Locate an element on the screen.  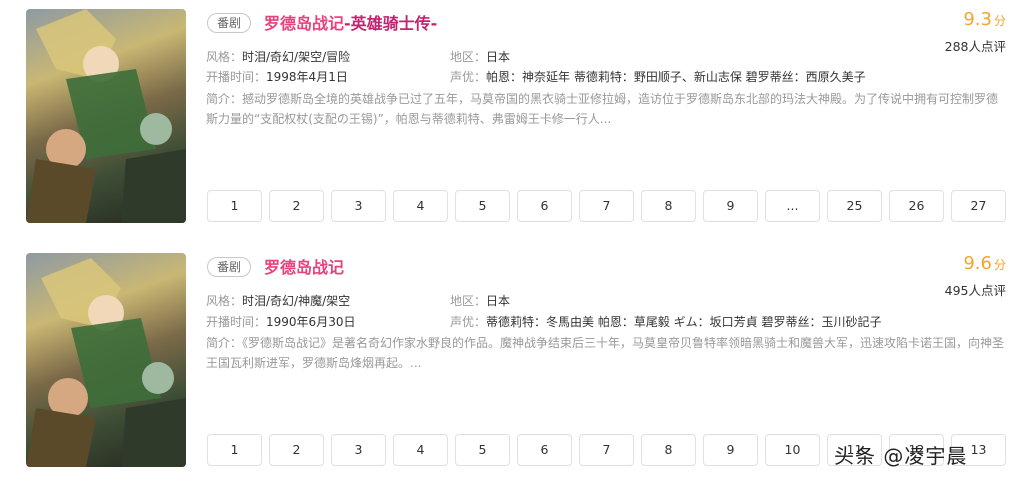
air-date-row: 开播时间：1998年4月1日 is located at coordinates (277, 76).